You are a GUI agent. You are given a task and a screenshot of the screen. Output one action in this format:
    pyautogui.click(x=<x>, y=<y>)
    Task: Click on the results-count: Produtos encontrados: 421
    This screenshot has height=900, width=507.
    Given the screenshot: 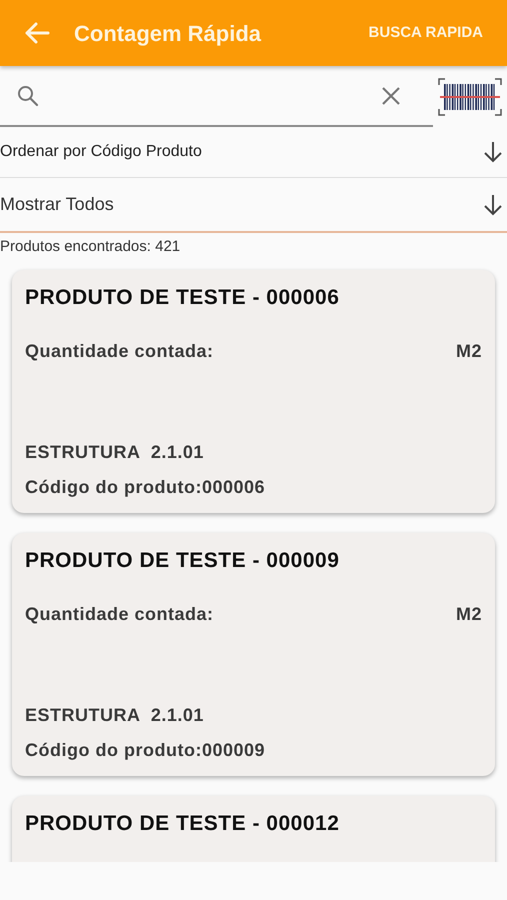 What is the action you would take?
    pyautogui.click(x=90, y=247)
    